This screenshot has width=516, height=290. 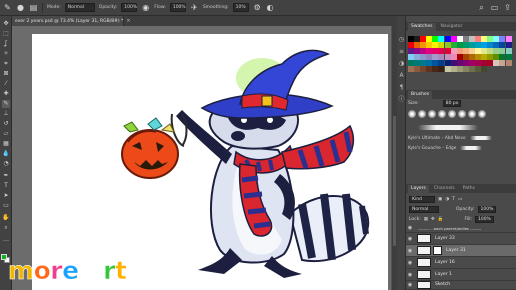 I want to click on zoom-tool-icon: ⌕, so click(x=6, y=228).